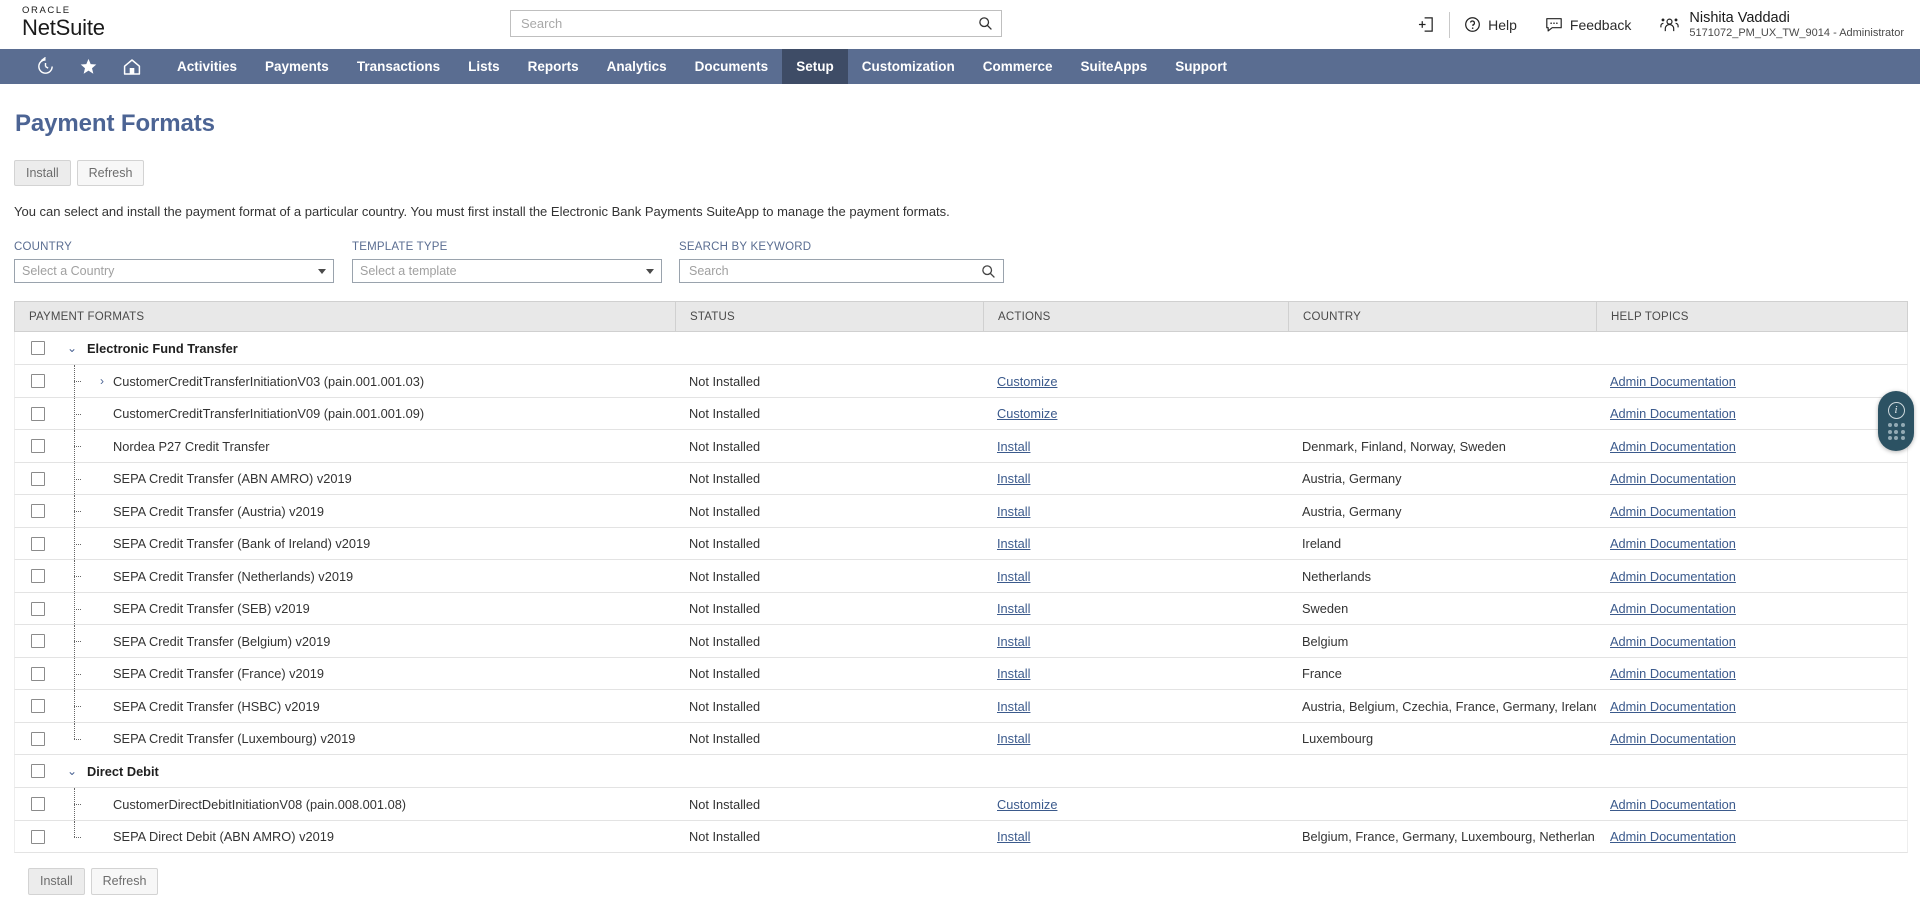 The image size is (1920, 911). What do you see at coordinates (961, 772) in the screenshot?
I see `table-group-row: ⌄ Direct Debit` at bounding box center [961, 772].